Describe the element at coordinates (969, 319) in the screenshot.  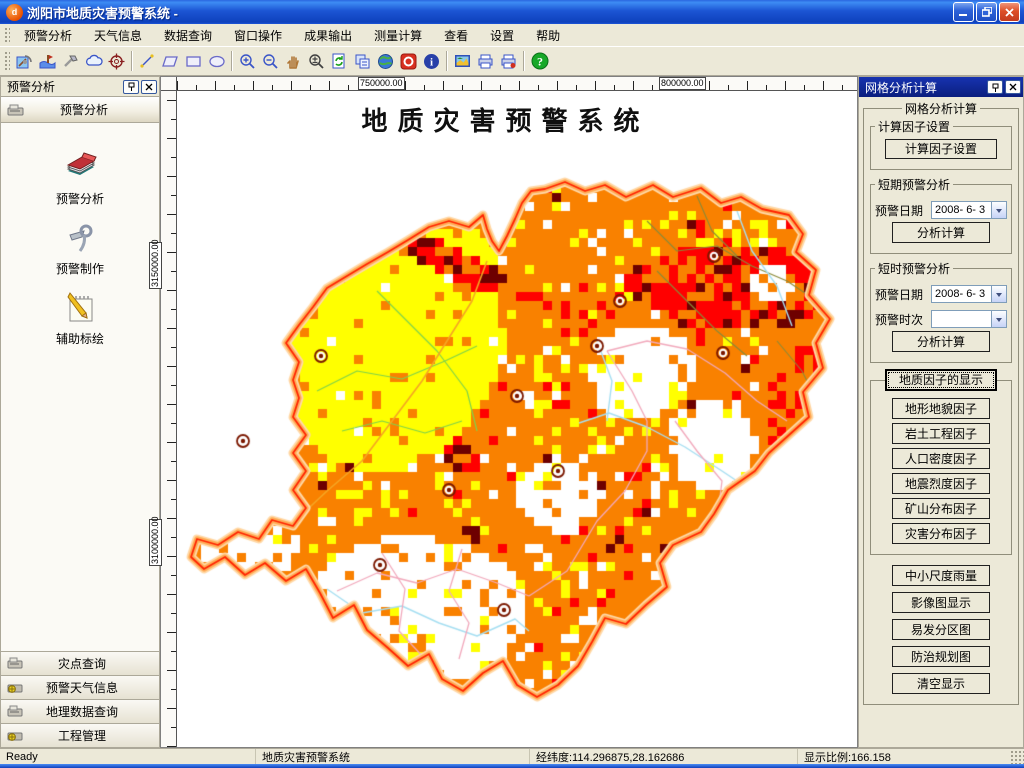
I see `forecast-time-combo` at that location.